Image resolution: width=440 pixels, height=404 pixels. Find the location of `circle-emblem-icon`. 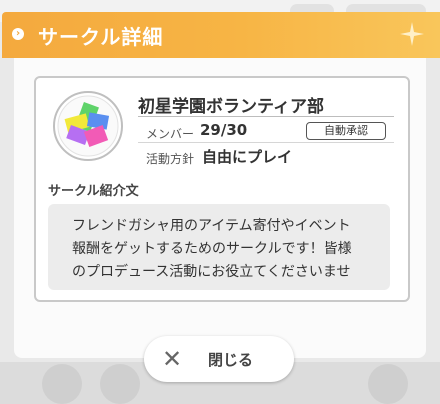

circle-emblem-icon is located at coordinates (88, 126).